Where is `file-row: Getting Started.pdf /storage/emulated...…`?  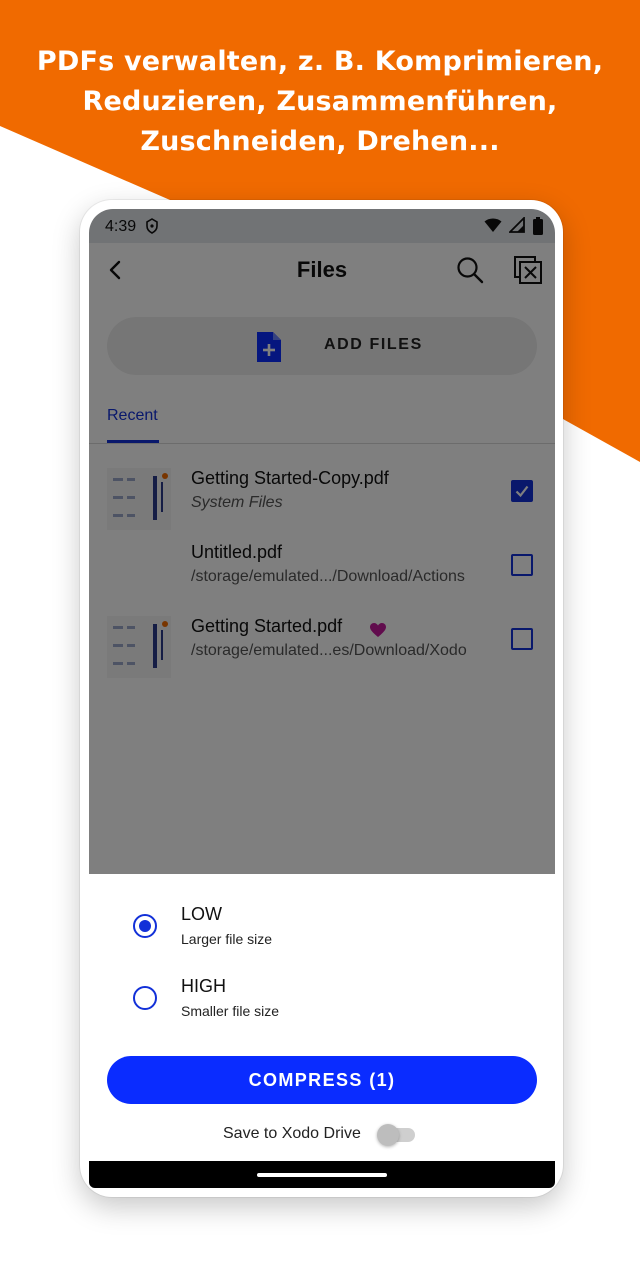
file-row: Getting Started.pdf /storage/emulated...… is located at coordinates (322, 647).